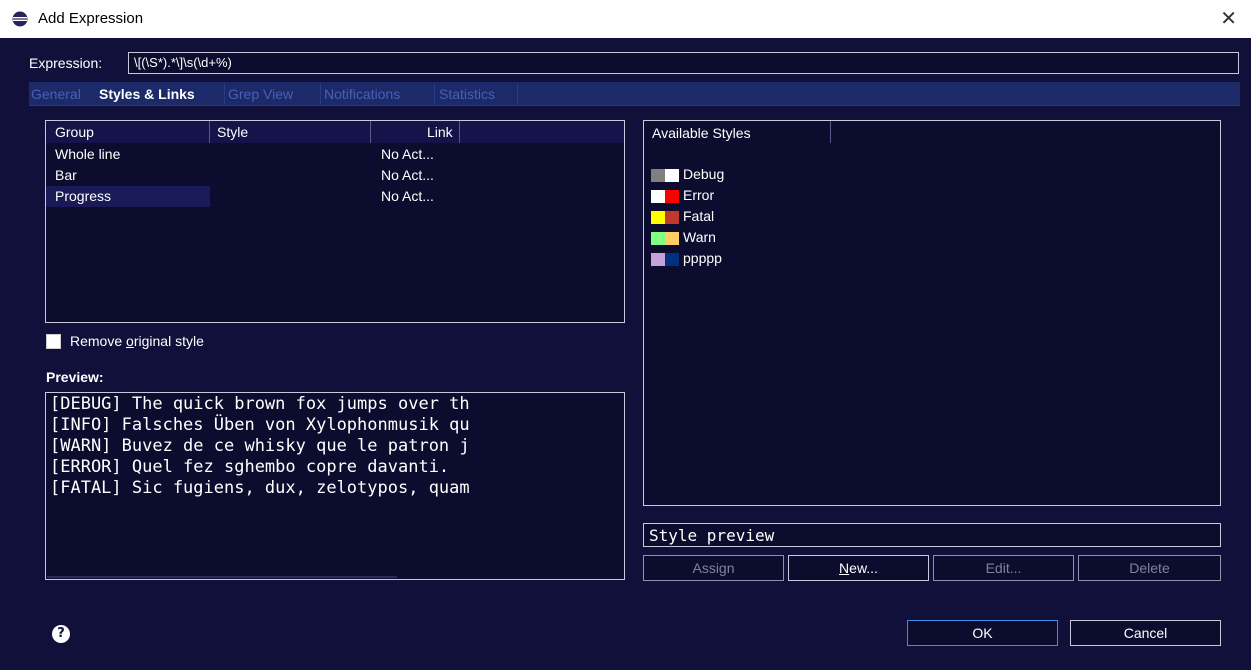 The width and height of the screenshot is (1251, 670). Describe the element at coordinates (147, 94) in the screenshot. I see `tab-styles-links: Styles & Links` at that location.